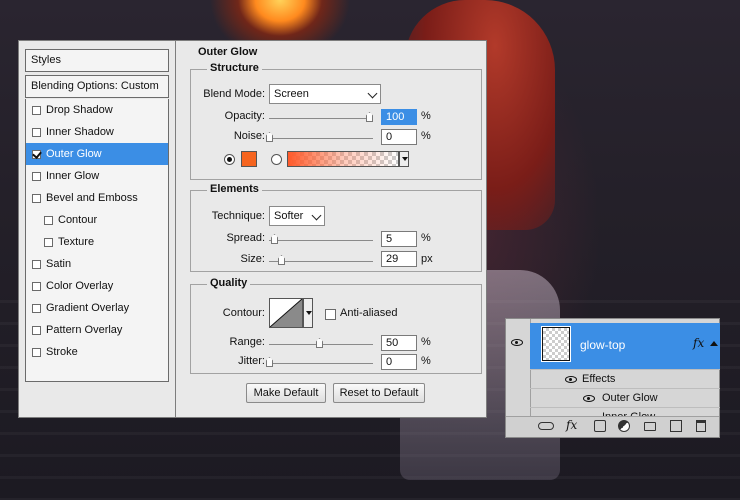 Image resolution: width=740 pixels, height=500 pixels. What do you see at coordinates (97, 154) in the screenshot?
I see `style-item-outer-glow: Outer Glow` at bounding box center [97, 154].